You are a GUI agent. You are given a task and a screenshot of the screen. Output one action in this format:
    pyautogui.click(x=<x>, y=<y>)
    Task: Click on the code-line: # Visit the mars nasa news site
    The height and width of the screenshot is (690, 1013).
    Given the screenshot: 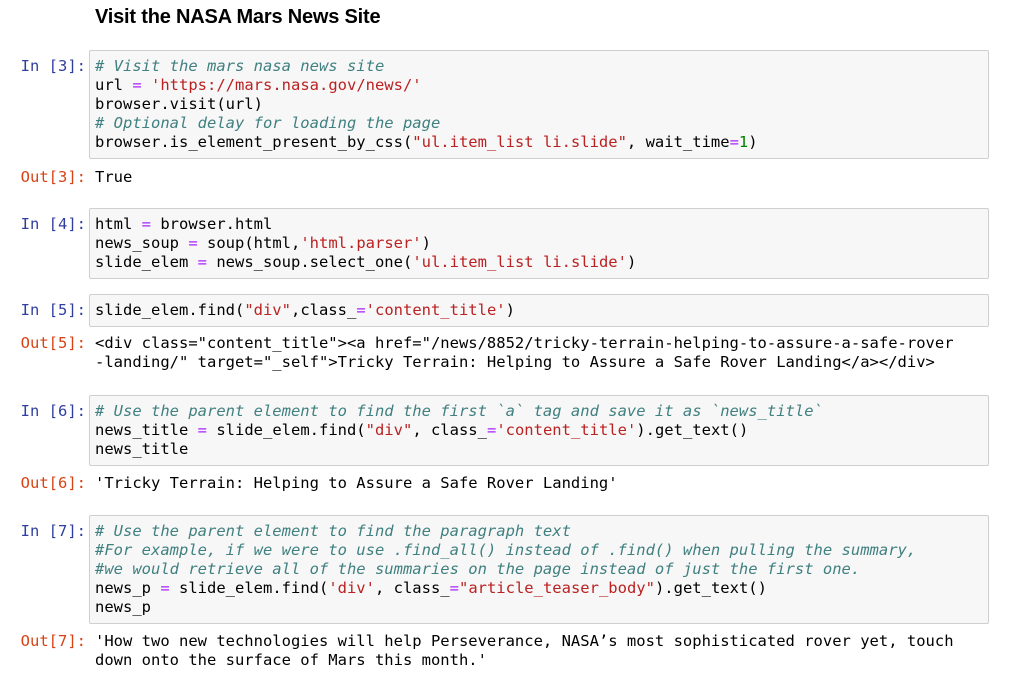 What is the action you would take?
    pyautogui.click(x=539, y=66)
    